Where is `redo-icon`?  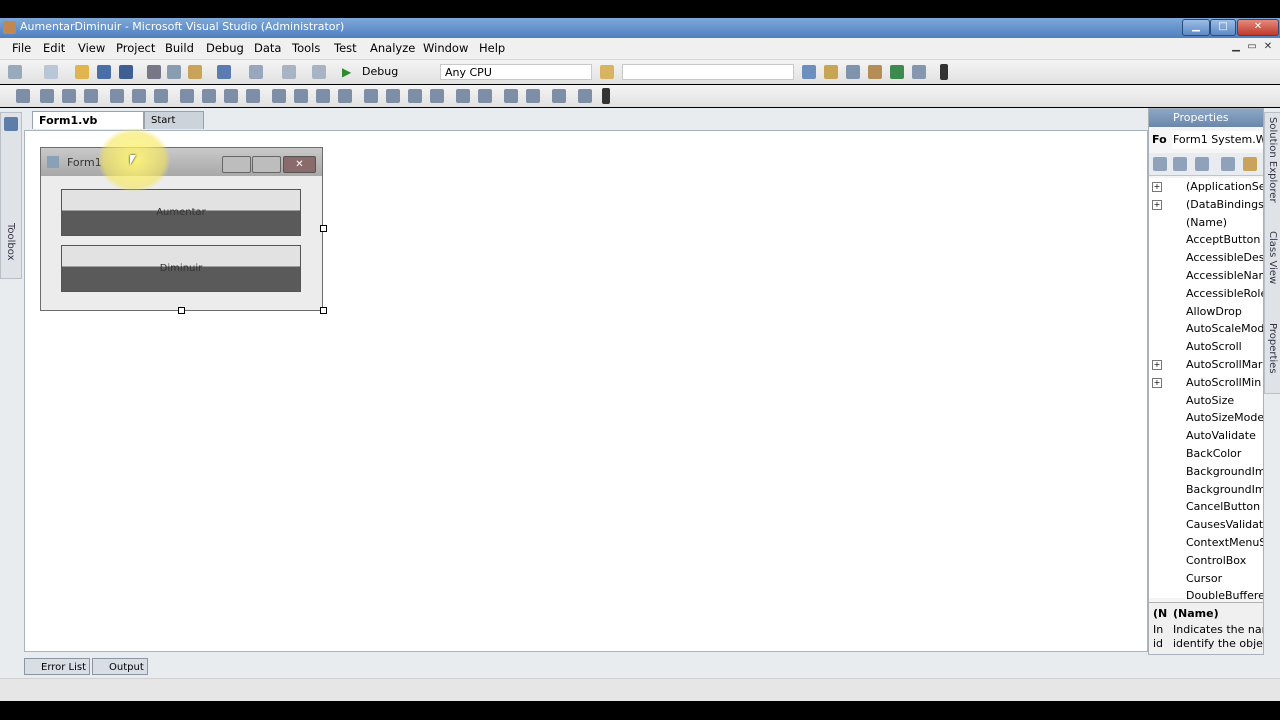
redo-icon is located at coordinates (256, 72).